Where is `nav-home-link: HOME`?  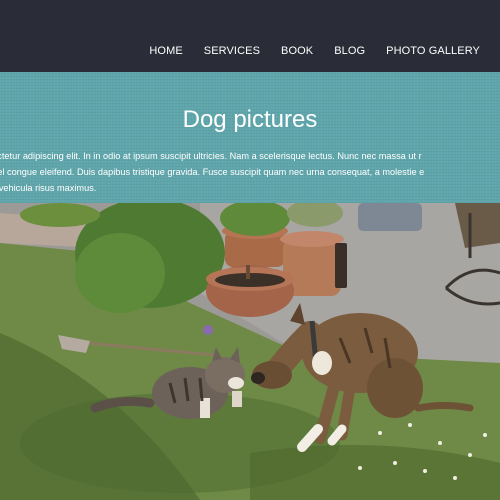
nav-home-link: HOME is located at coordinates (165, 51).